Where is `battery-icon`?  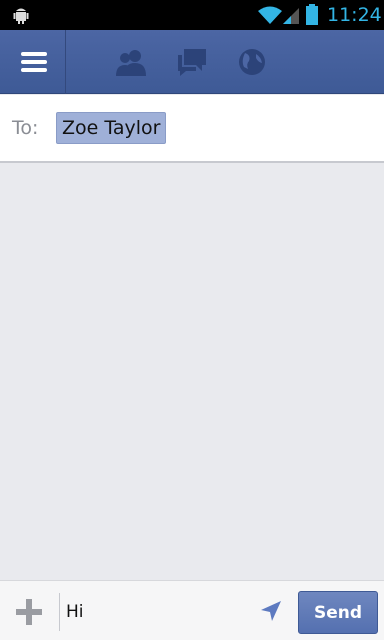 battery-icon is located at coordinates (312, 14).